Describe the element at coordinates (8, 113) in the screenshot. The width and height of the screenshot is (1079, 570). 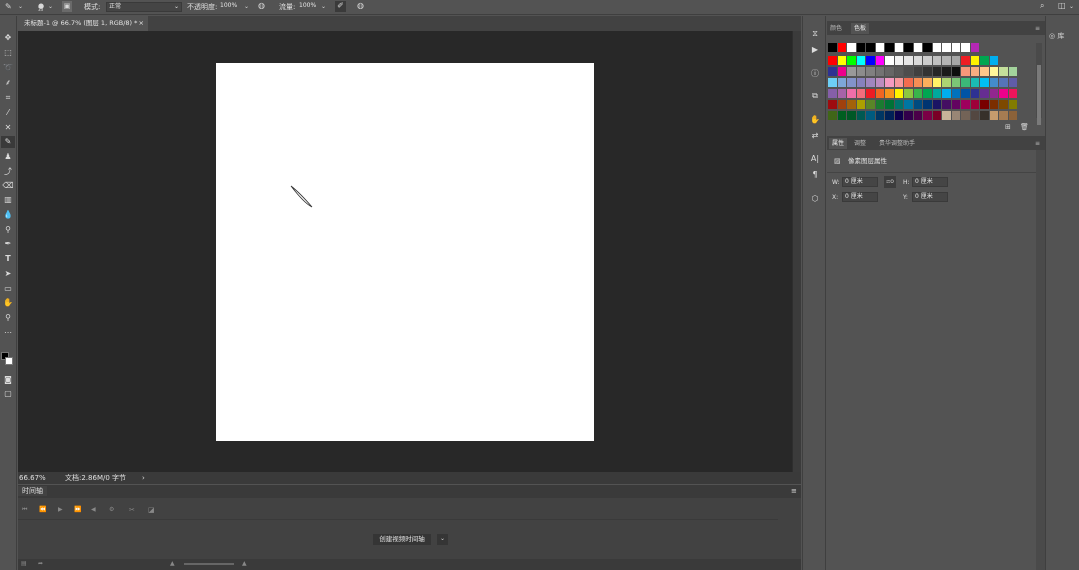
I see `eyedropper-tool-icon: ⁄` at that location.